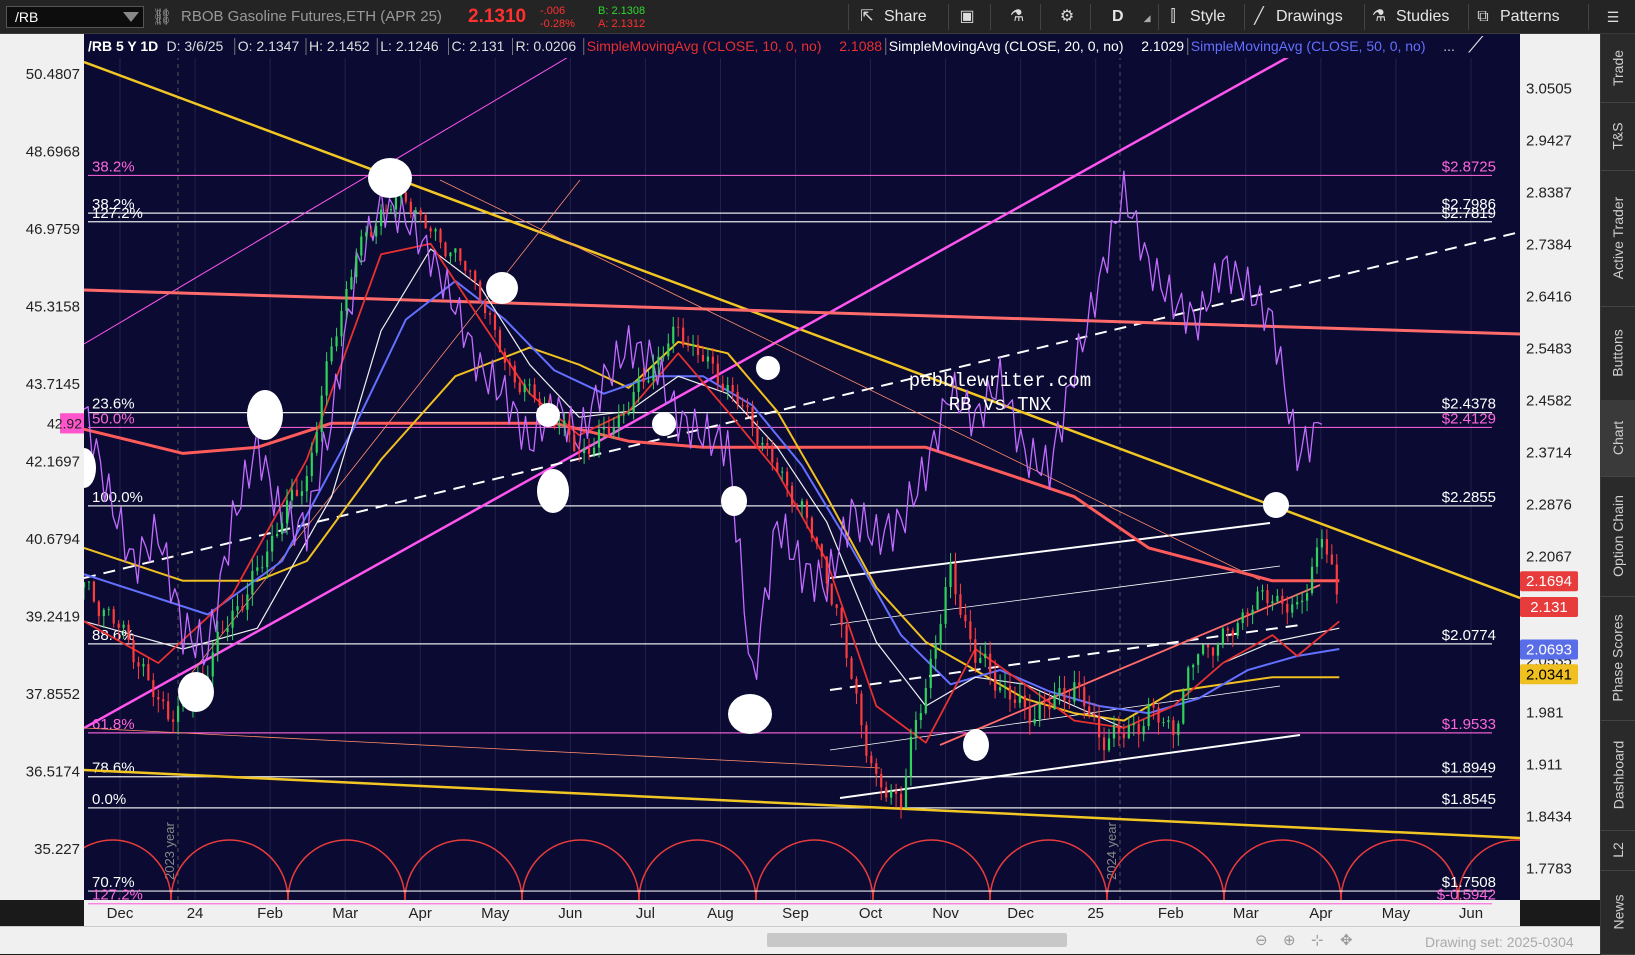 This screenshot has width=1635, height=955. What do you see at coordinates (1095, 913) in the screenshot?
I see `time-axis-tick-label: 25` at bounding box center [1095, 913].